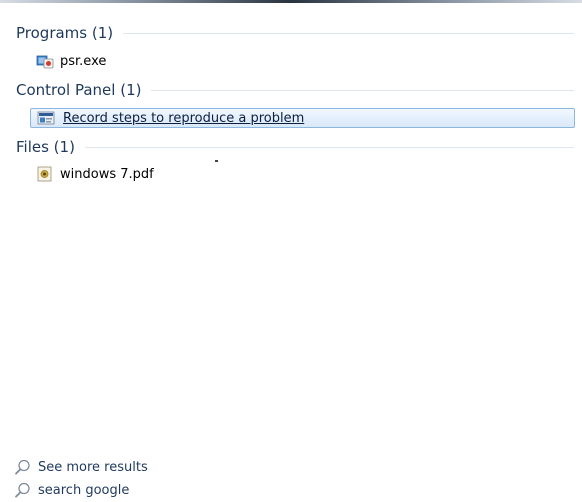 The width and height of the screenshot is (582, 502). I want to click on group-title-programs: Programs (1), so click(65, 33).